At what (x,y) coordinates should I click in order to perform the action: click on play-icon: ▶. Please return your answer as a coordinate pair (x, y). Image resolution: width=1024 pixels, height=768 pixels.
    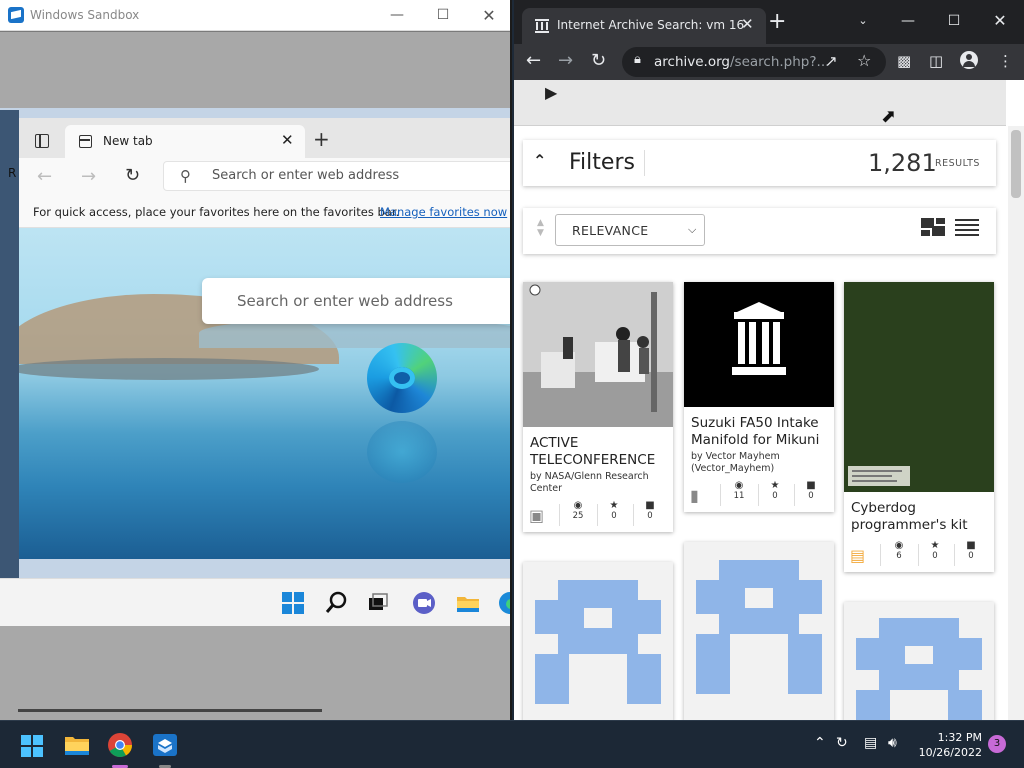
    Looking at the image, I should click on (551, 92).